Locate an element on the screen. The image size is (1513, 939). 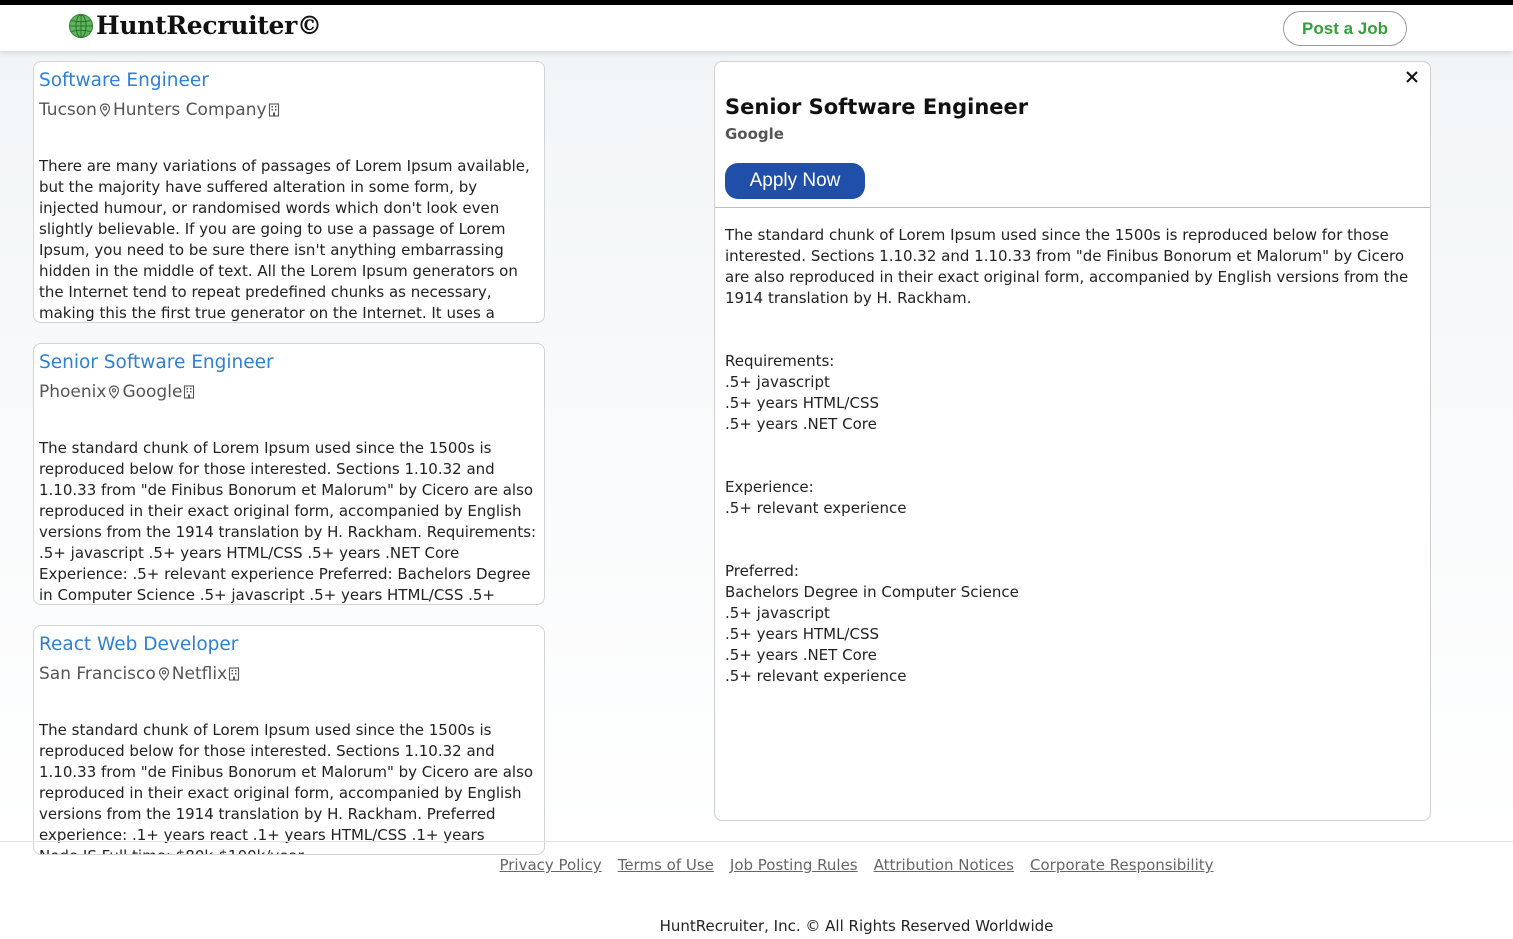
job-company: Google is located at coordinates (152, 392).